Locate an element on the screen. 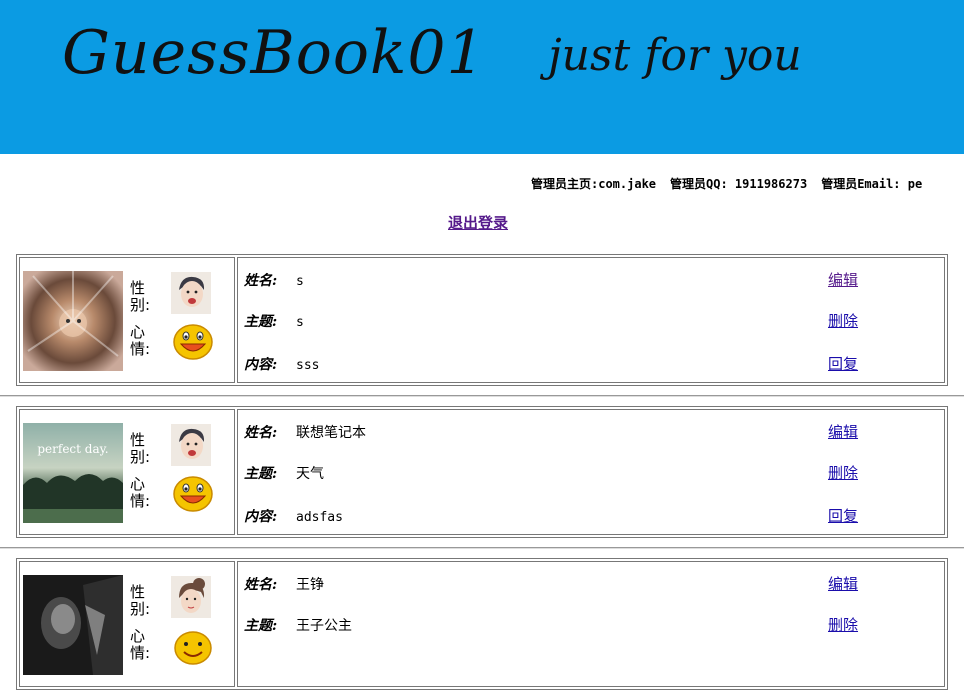 This screenshot has height=690, width=964. entry-profile-cell: perfect day. 性别: 心情: is located at coordinates (127, 472).